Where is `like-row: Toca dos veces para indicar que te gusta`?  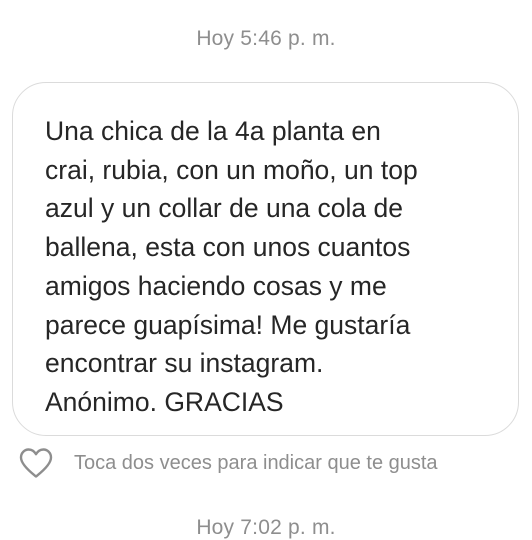 like-row: Toca dos veces para indicar que te gusta is located at coordinates (228, 463).